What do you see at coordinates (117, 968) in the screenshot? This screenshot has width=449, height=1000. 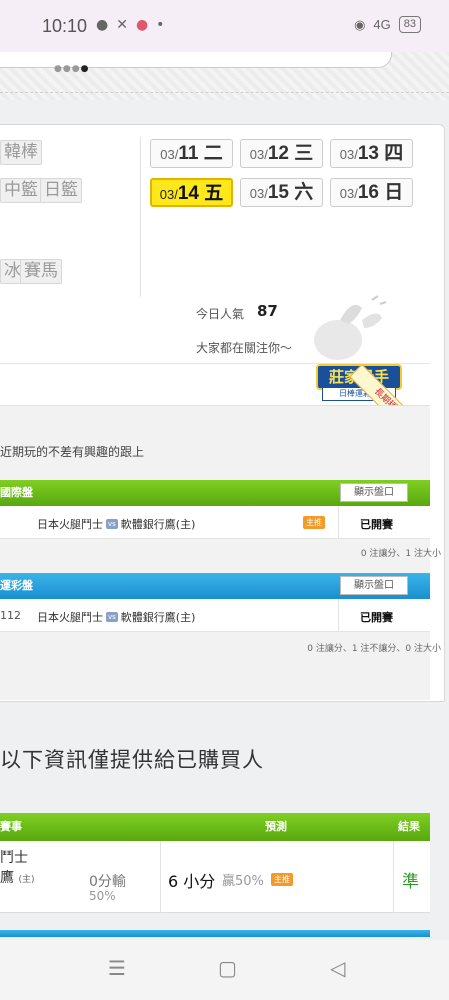 I see `menu-icon: ☰` at bounding box center [117, 968].